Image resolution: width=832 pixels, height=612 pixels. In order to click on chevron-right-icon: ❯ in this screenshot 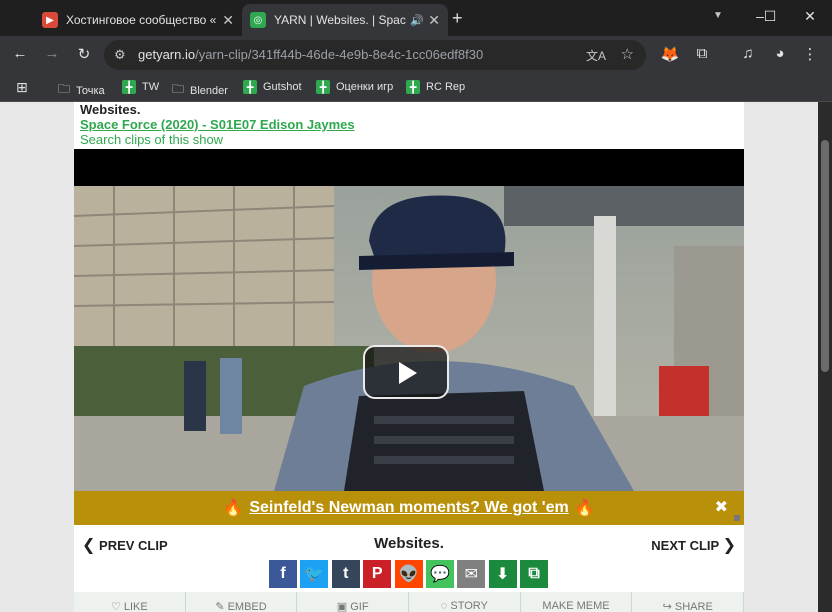, I will do `click(729, 545)`.